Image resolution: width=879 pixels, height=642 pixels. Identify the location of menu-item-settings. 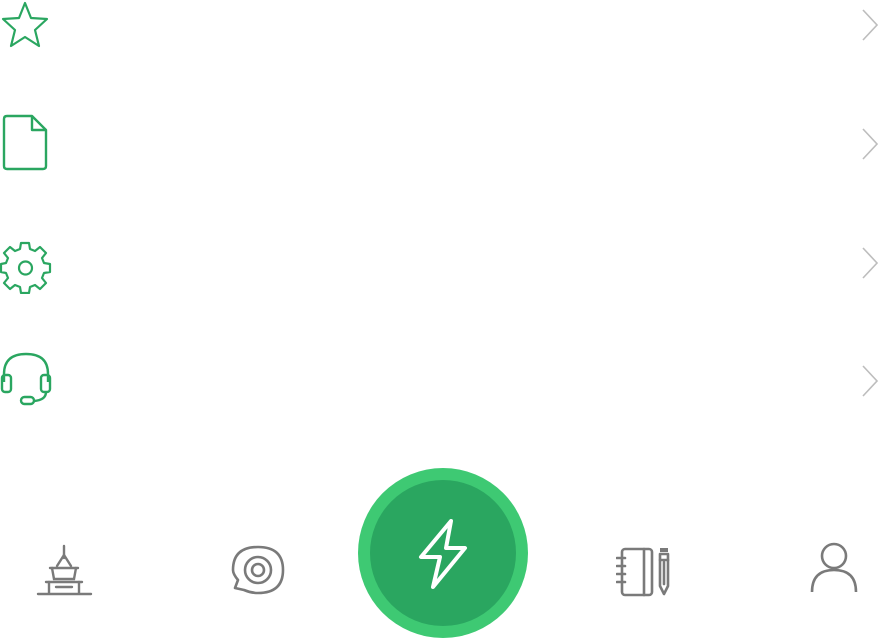
(439, 278).